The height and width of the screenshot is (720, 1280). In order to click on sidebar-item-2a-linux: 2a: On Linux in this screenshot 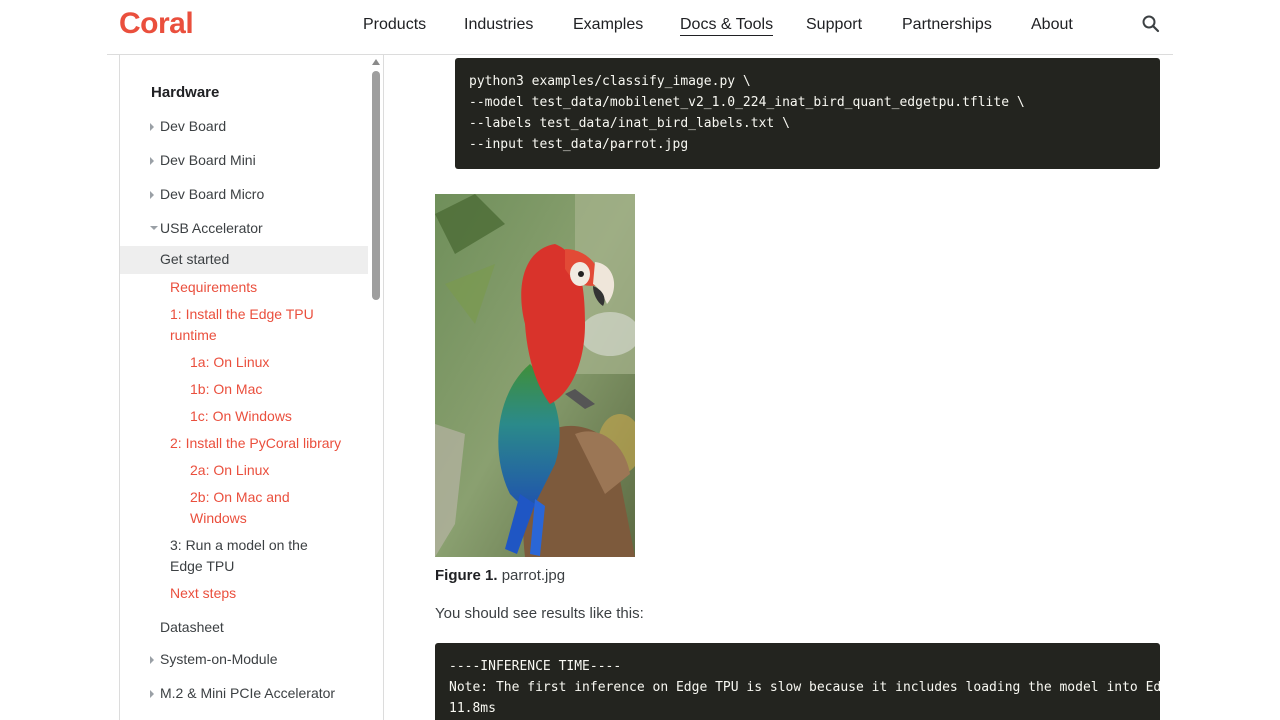, I will do `click(229, 470)`.